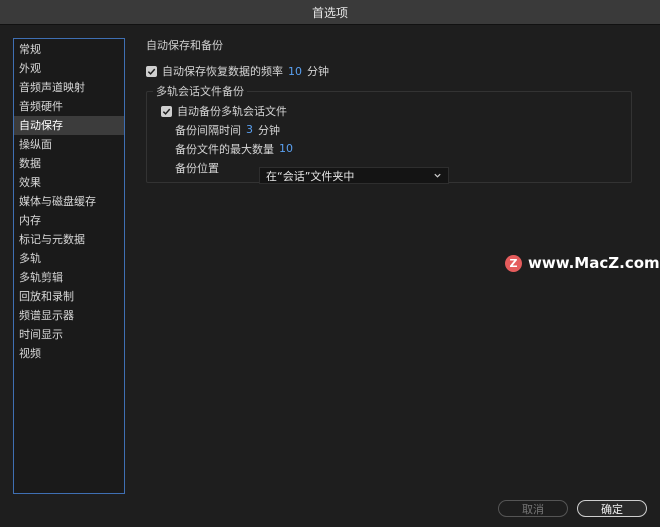 The height and width of the screenshot is (527, 660). What do you see at coordinates (391, 129) in the screenshot?
I see `backup-interval-row: 备份间隔时间 3 分钟` at bounding box center [391, 129].